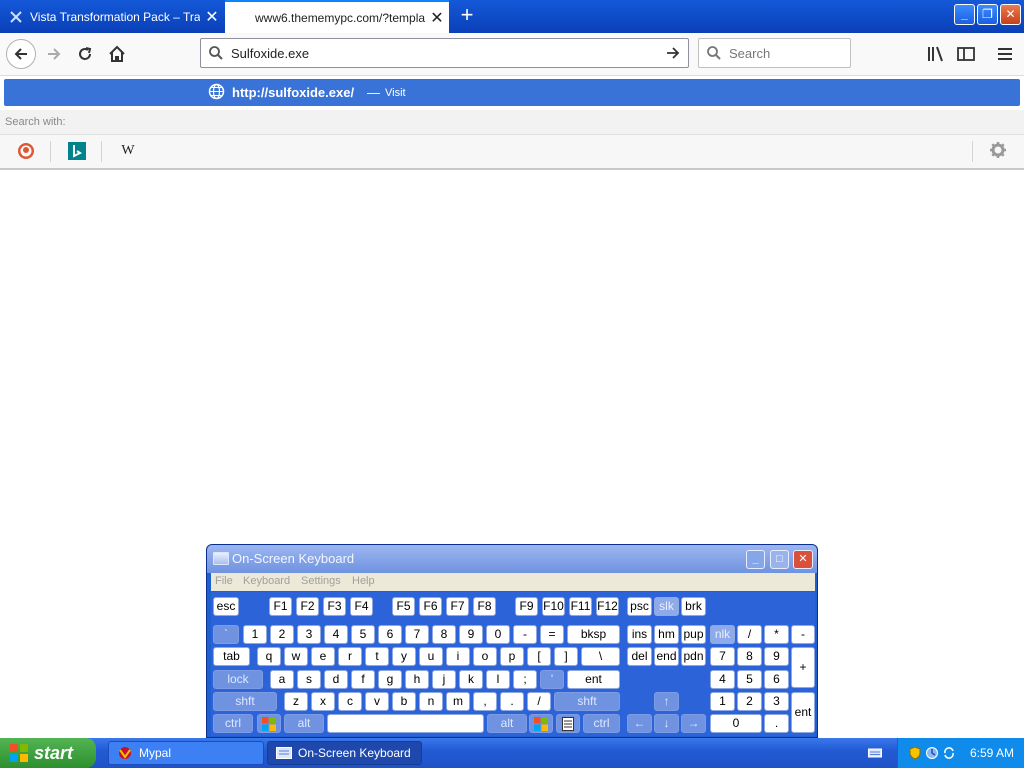  Describe the element at coordinates (498, 679) in the screenshot. I see `key: l` at that location.